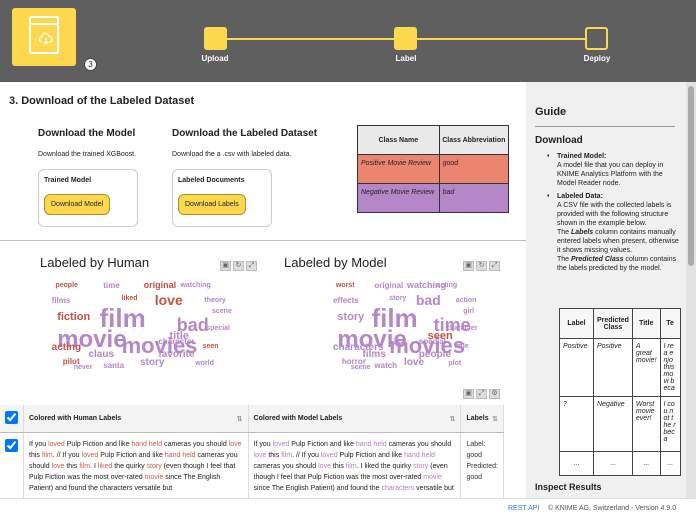 The image size is (696, 518). Describe the element at coordinates (466, 300) in the screenshot. I see `word-cloud-word: action` at that location.